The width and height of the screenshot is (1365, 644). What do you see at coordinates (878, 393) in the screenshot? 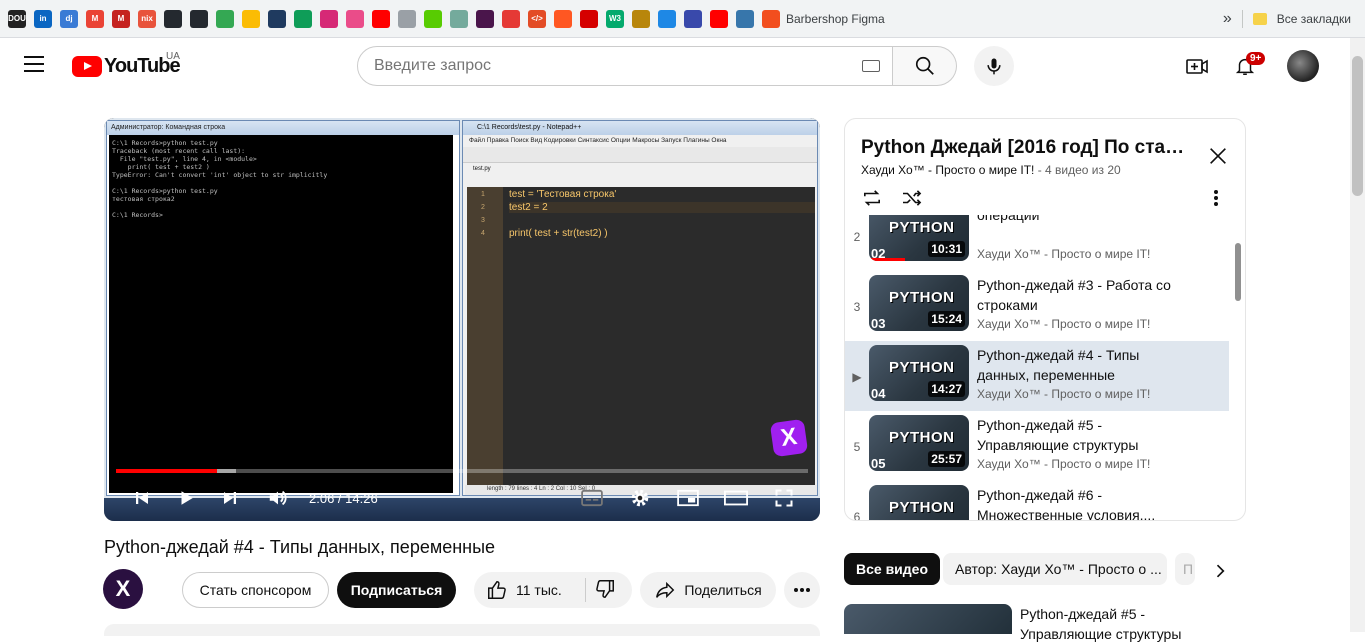
I see `thumbnail-episode-number: 04` at bounding box center [878, 393].